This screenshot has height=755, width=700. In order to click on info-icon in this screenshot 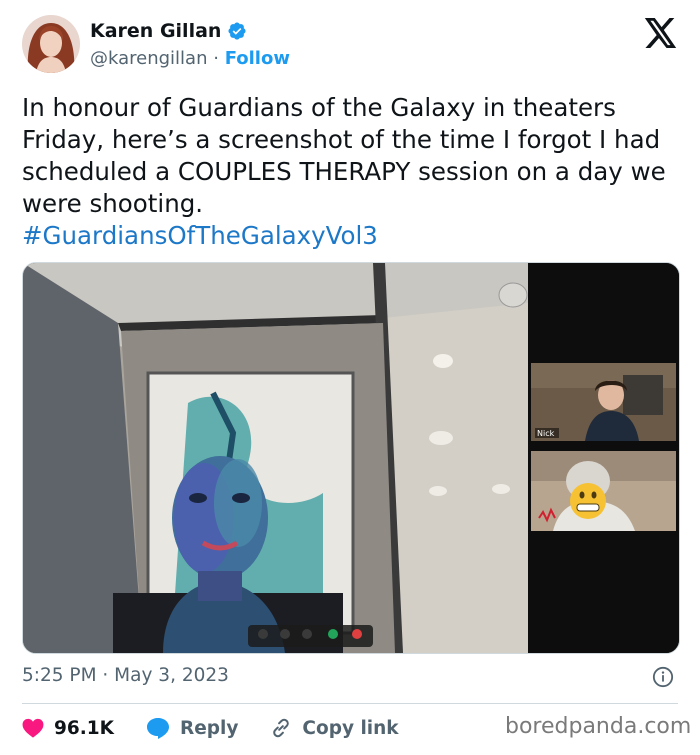, I will do `click(663, 677)`.